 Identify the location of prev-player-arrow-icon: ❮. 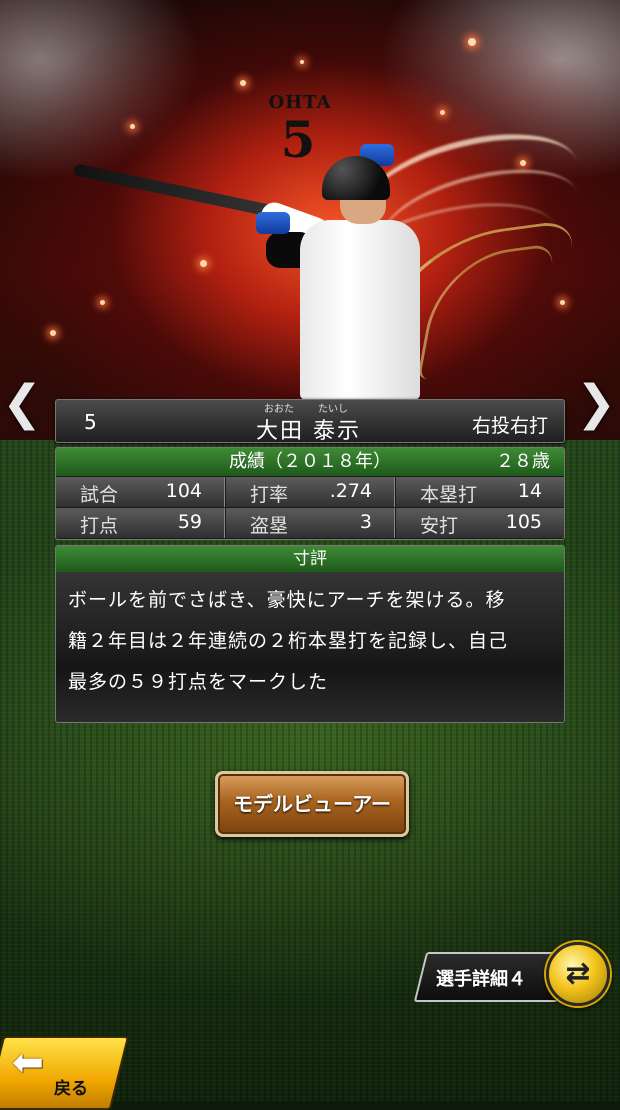
(22, 403).